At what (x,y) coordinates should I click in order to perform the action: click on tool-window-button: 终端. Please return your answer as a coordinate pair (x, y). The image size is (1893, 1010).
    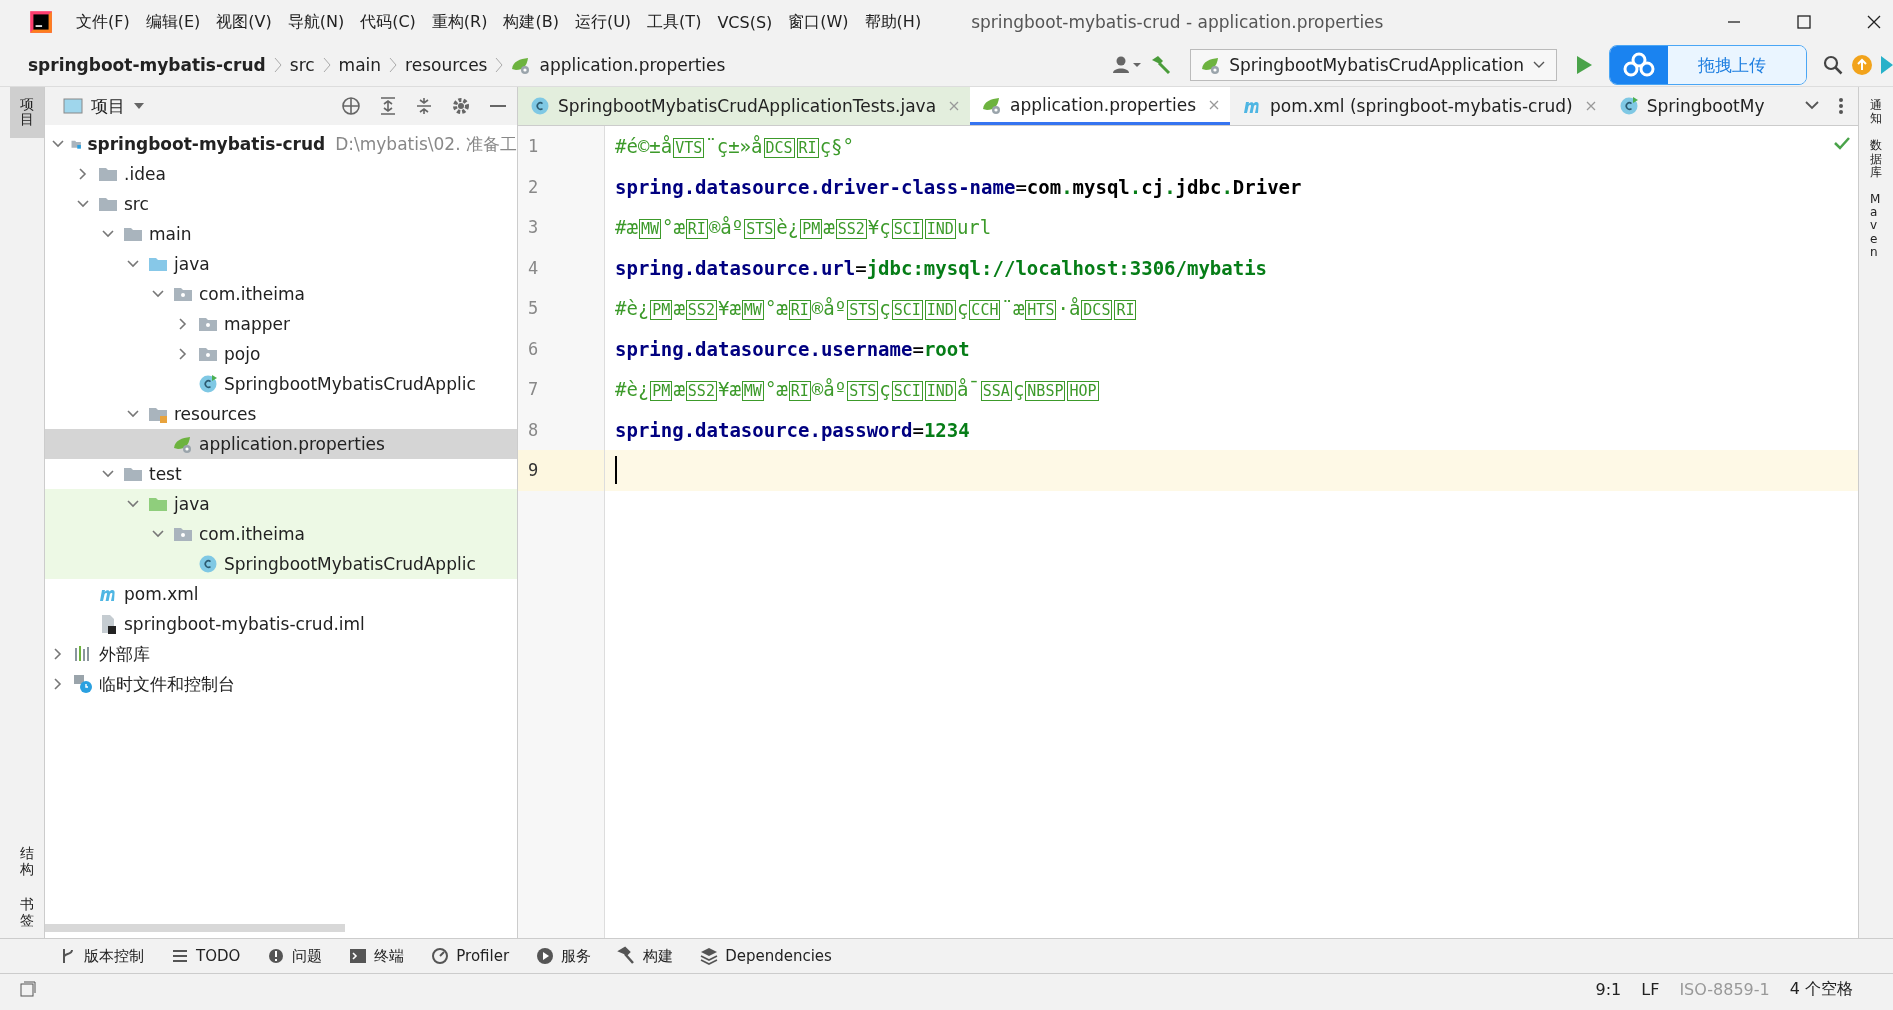
    Looking at the image, I should click on (376, 956).